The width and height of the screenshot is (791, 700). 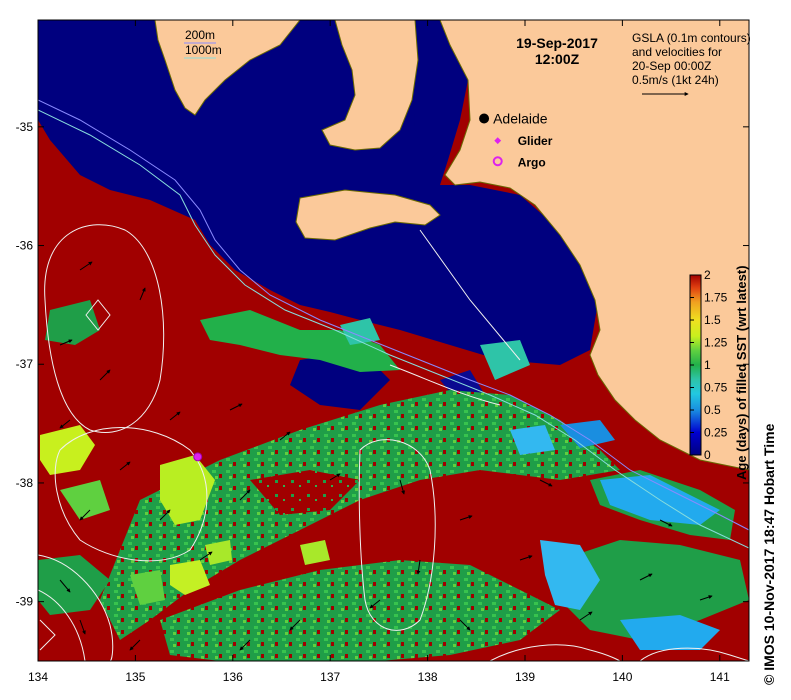 I want to click on x-tick-label: 134, so click(x=38, y=677).